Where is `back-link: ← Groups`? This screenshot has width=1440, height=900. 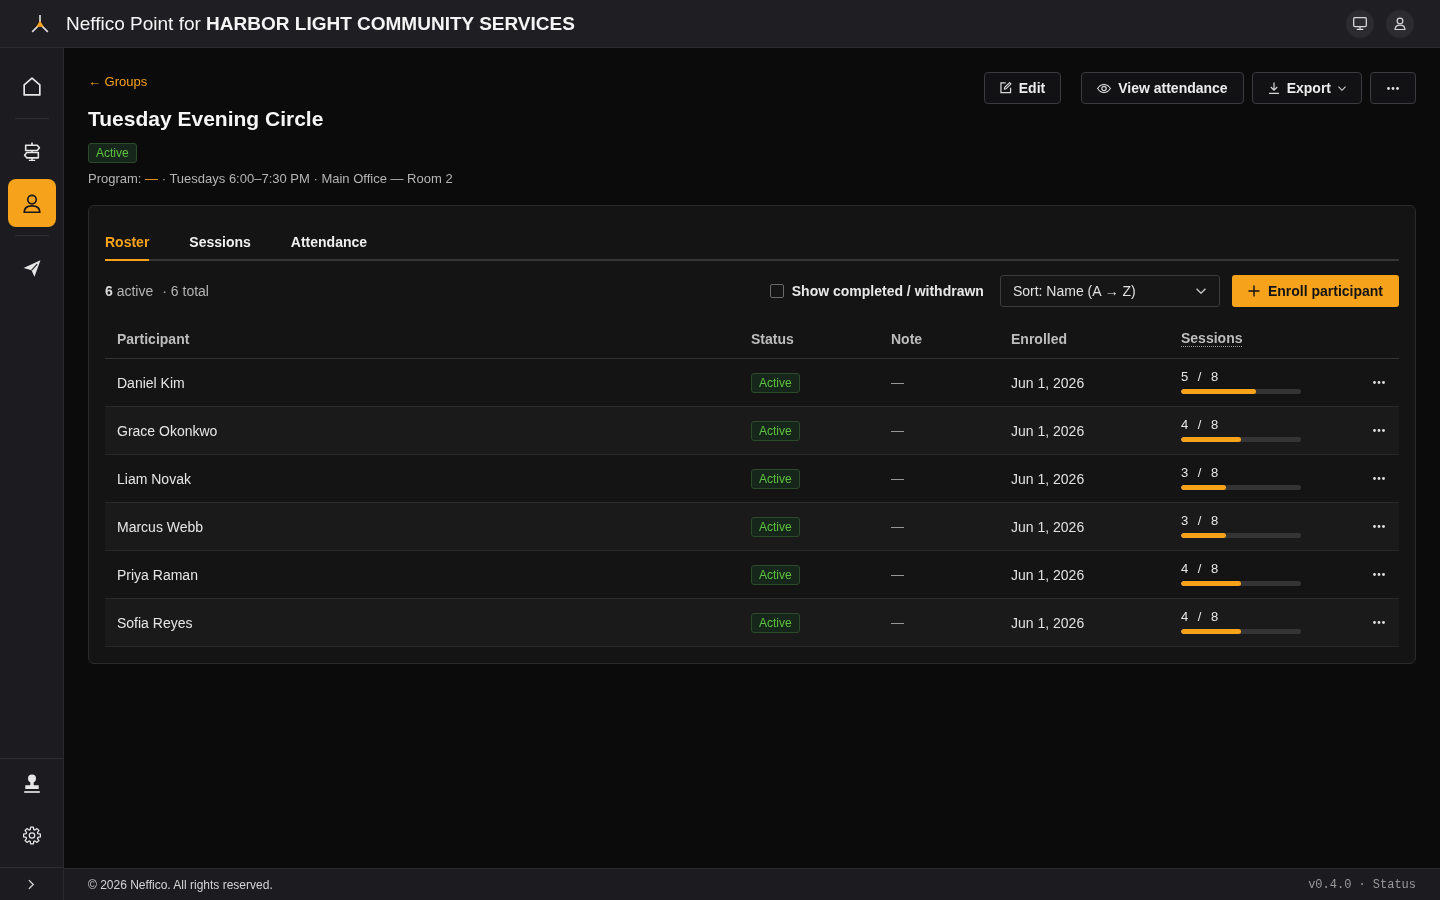
back-link: ← Groups is located at coordinates (118, 82).